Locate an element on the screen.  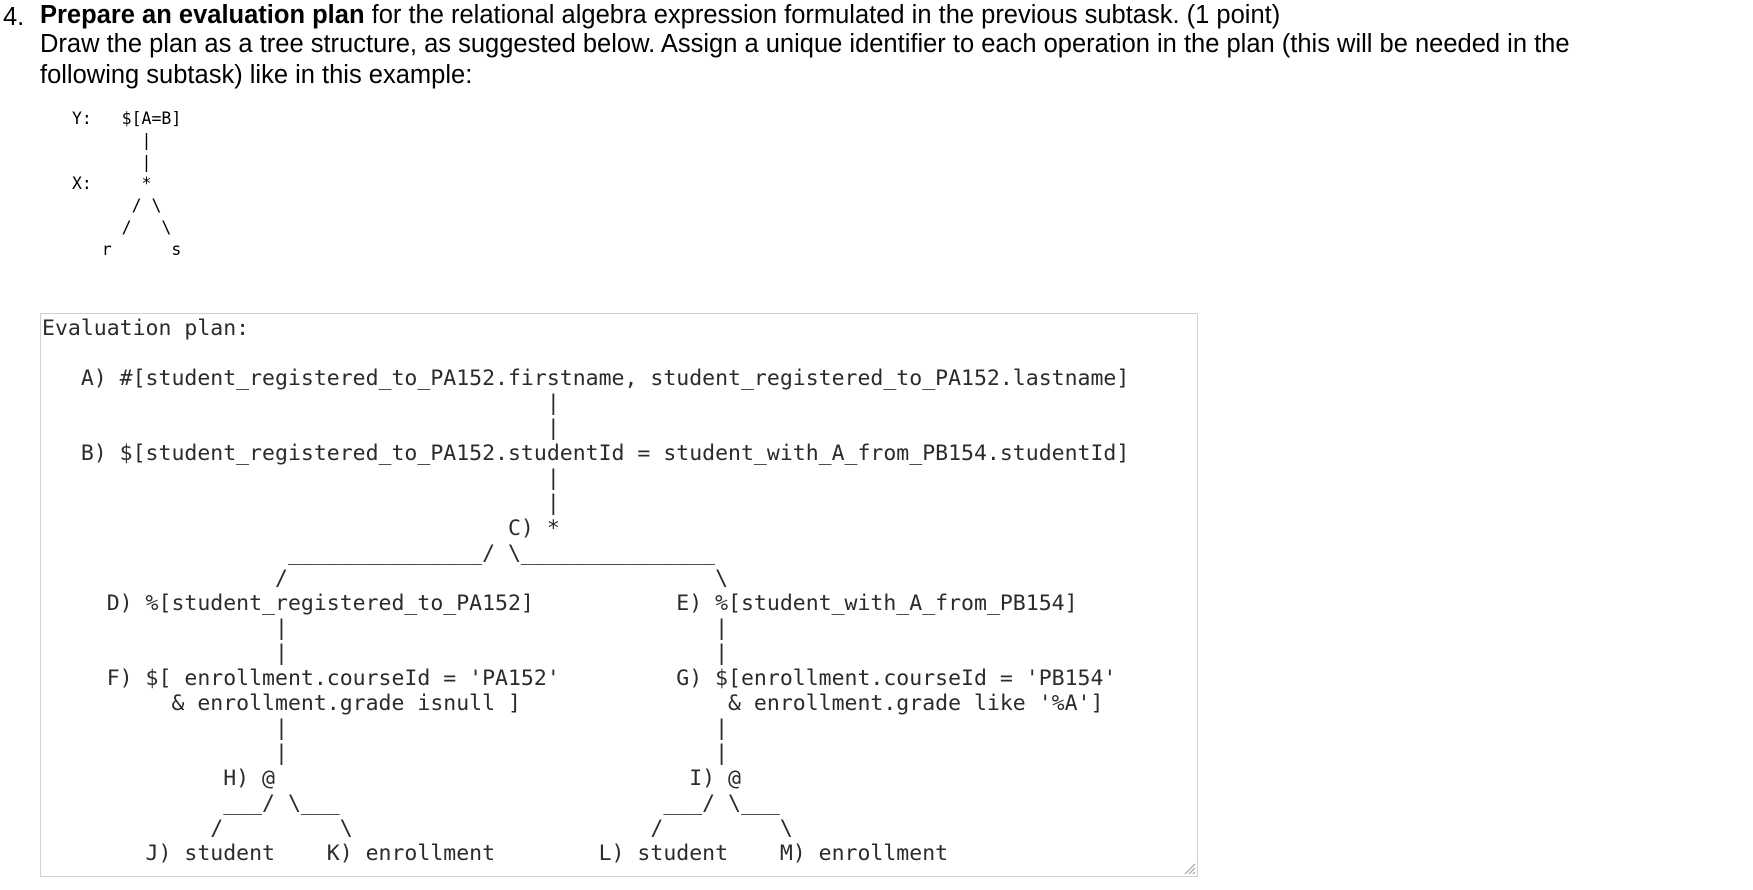
question-number: 4. is located at coordinates (14, 17).